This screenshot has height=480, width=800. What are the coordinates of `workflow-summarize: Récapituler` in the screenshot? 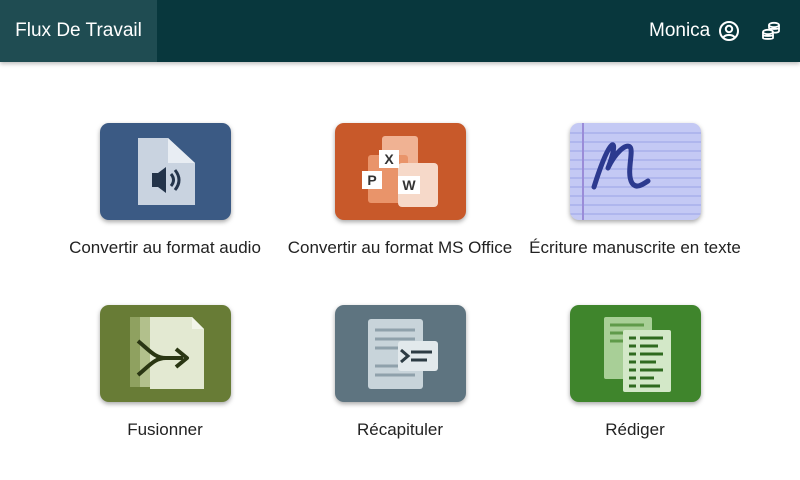 It's located at (400, 380).